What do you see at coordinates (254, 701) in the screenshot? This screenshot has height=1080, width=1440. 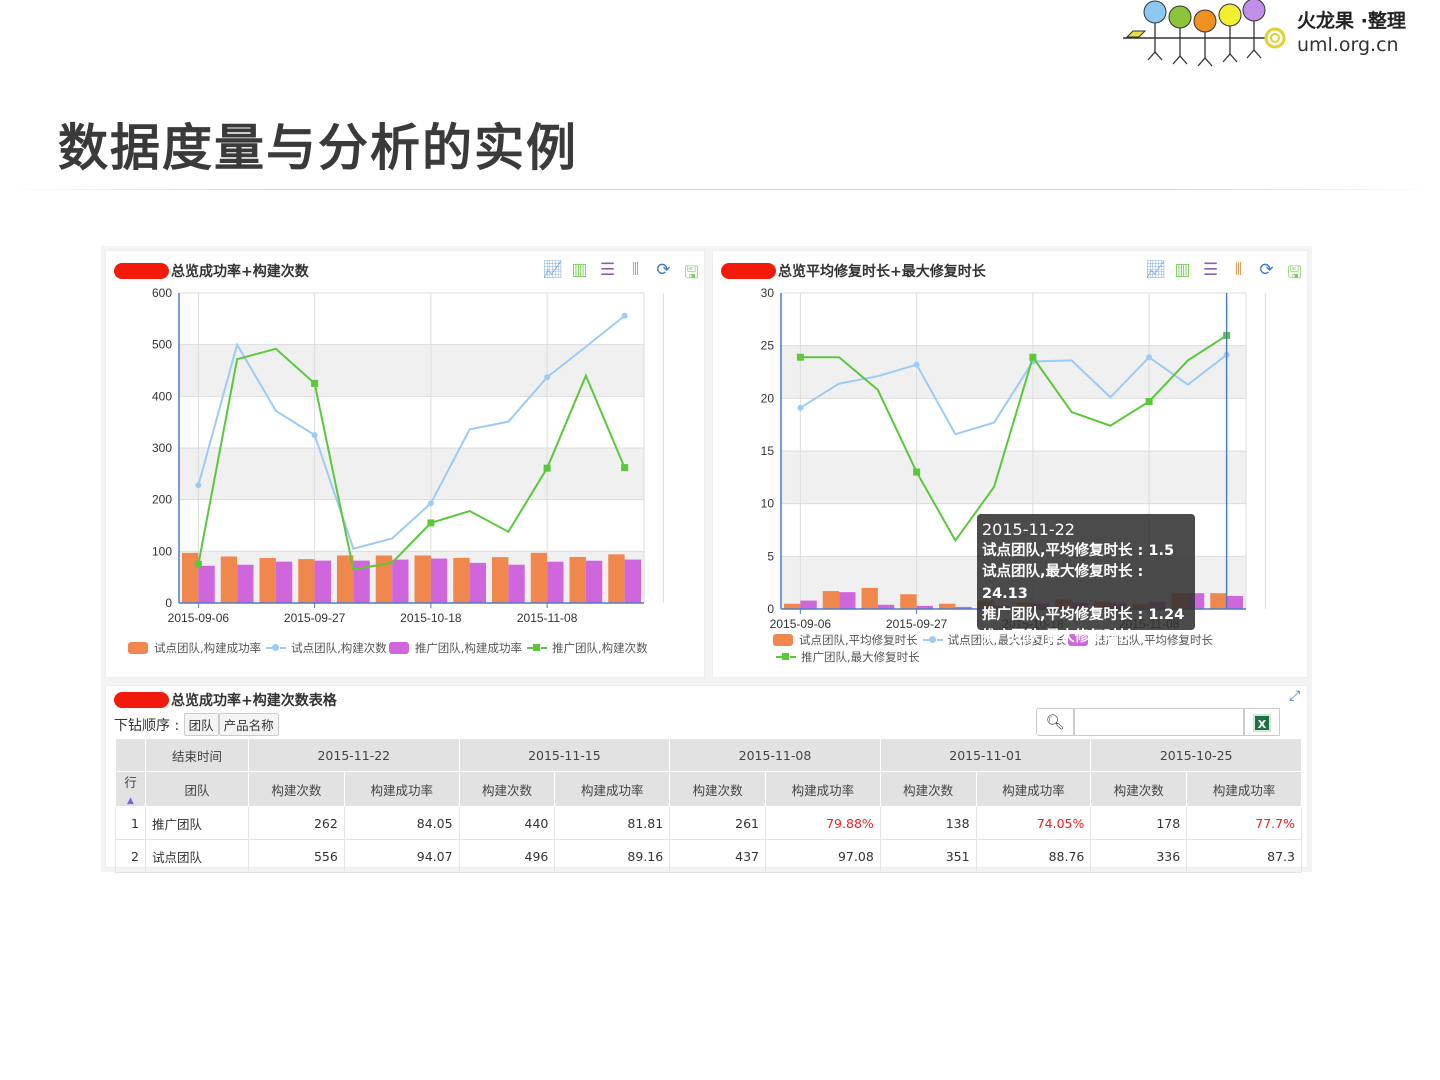 I see `table-title-text: 总览成功率+构建次数表格` at bounding box center [254, 701].